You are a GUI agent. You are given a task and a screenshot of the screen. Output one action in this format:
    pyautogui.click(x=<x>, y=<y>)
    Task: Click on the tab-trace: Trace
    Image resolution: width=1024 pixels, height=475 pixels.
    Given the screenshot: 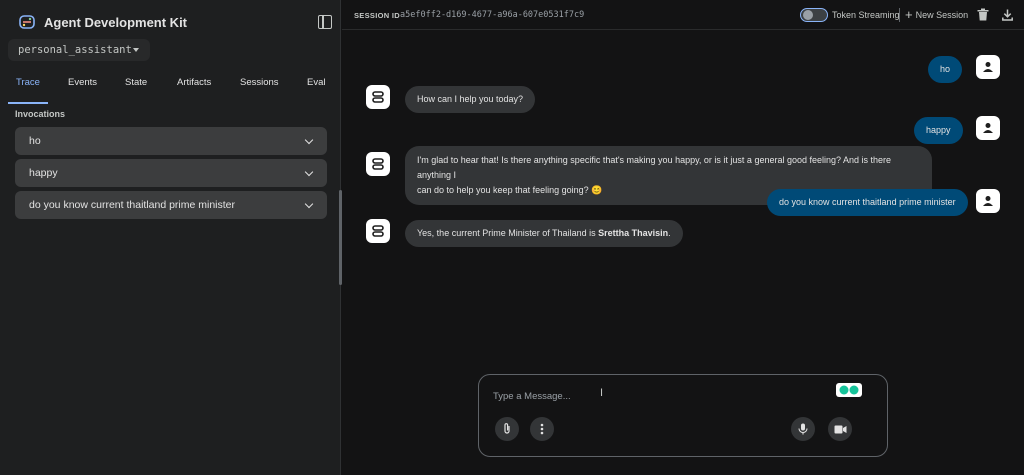 What is the action you would take?
    pyautogui.click(x=28, y=82)
    